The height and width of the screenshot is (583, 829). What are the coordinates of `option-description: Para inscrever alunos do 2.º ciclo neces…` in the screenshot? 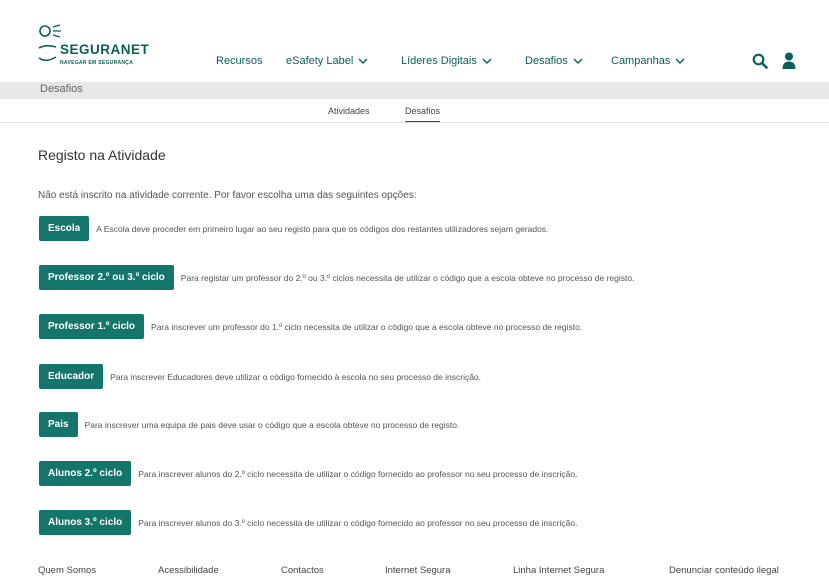 It's located at (358, 473).